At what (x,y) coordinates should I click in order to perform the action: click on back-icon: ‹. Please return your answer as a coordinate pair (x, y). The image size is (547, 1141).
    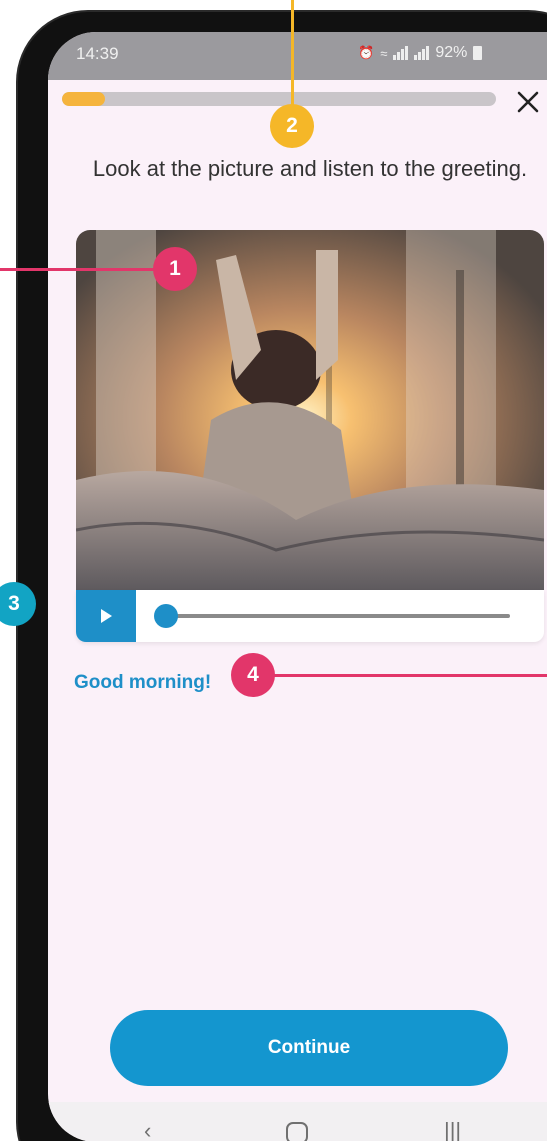
    Looking at the image, I should click on (147, 1129).